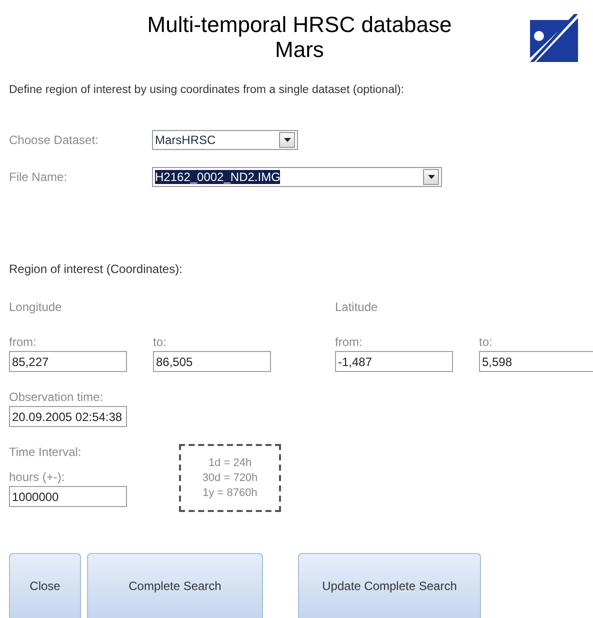 The image size is (593, 618). Describe the element at coordinates (45, 452) in the screenshot. I see `field-label: Time Interval:` at that location.